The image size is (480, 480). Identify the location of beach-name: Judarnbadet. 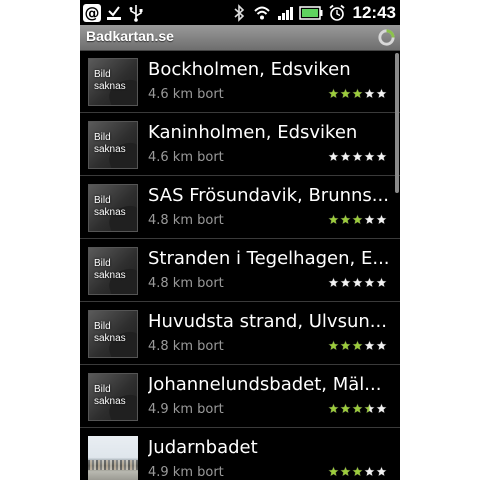
(203, 447).